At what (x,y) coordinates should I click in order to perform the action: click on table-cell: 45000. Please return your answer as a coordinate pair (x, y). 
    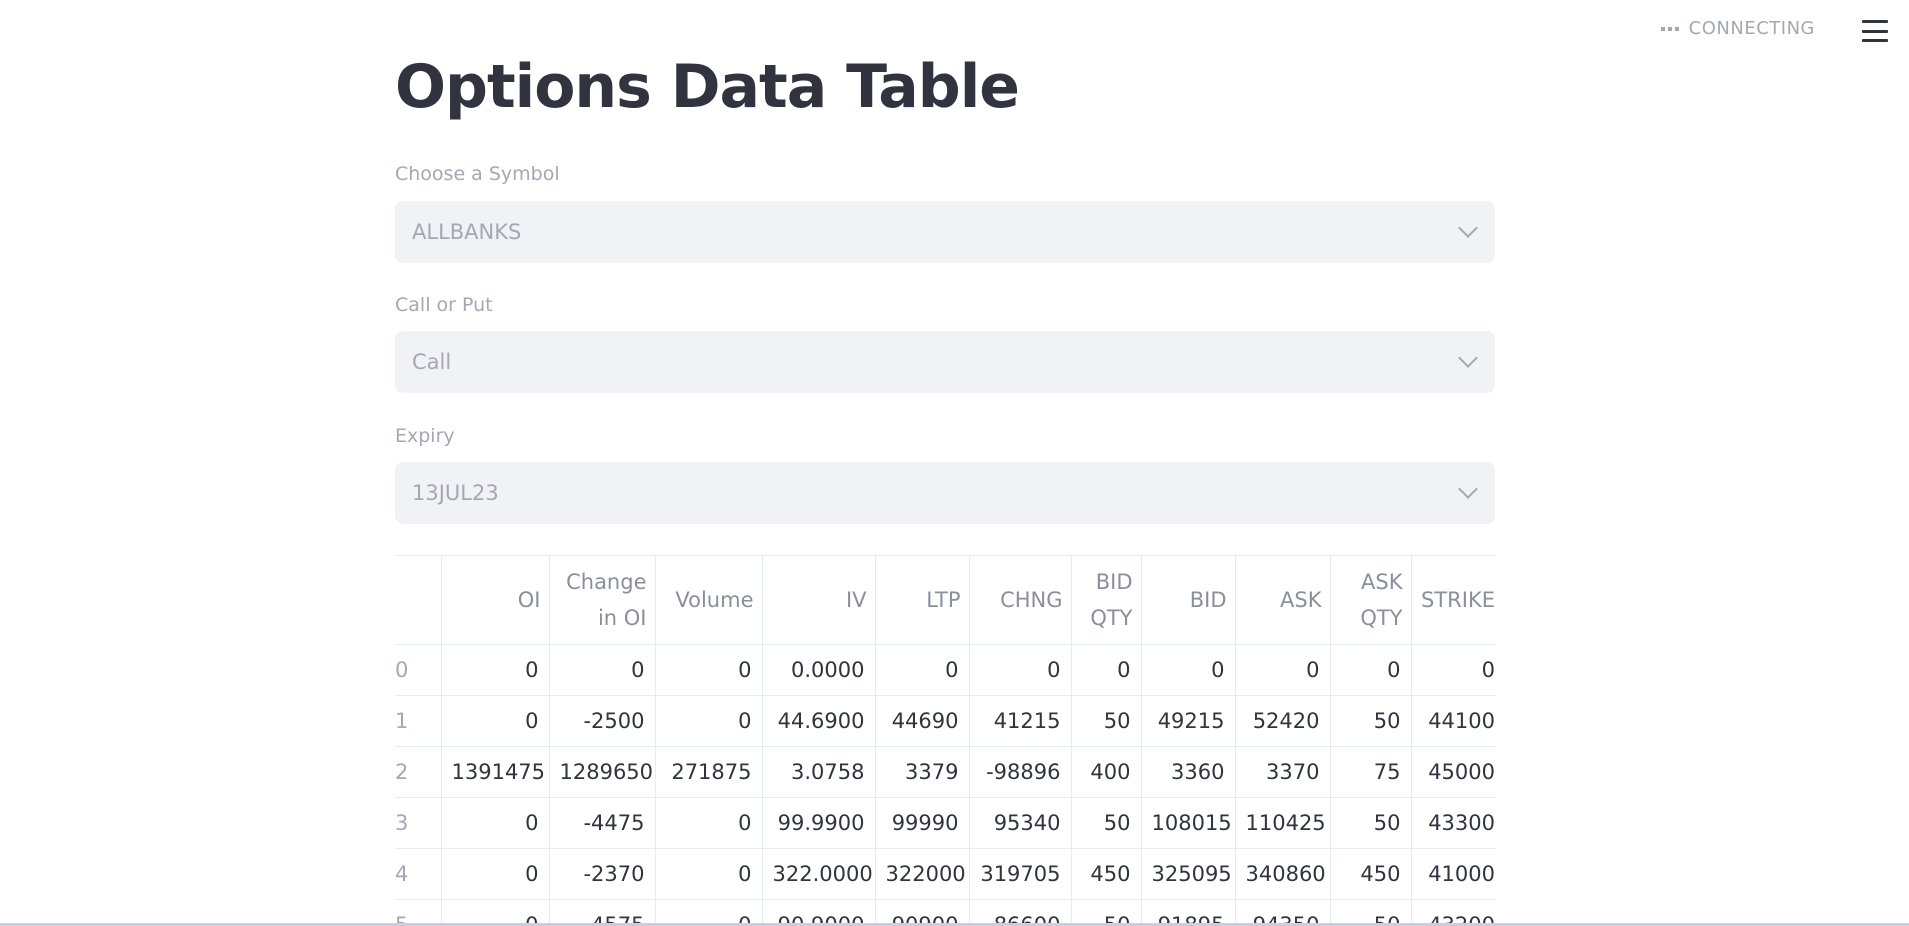
    Looking at the image, I should click on (1452, 772).